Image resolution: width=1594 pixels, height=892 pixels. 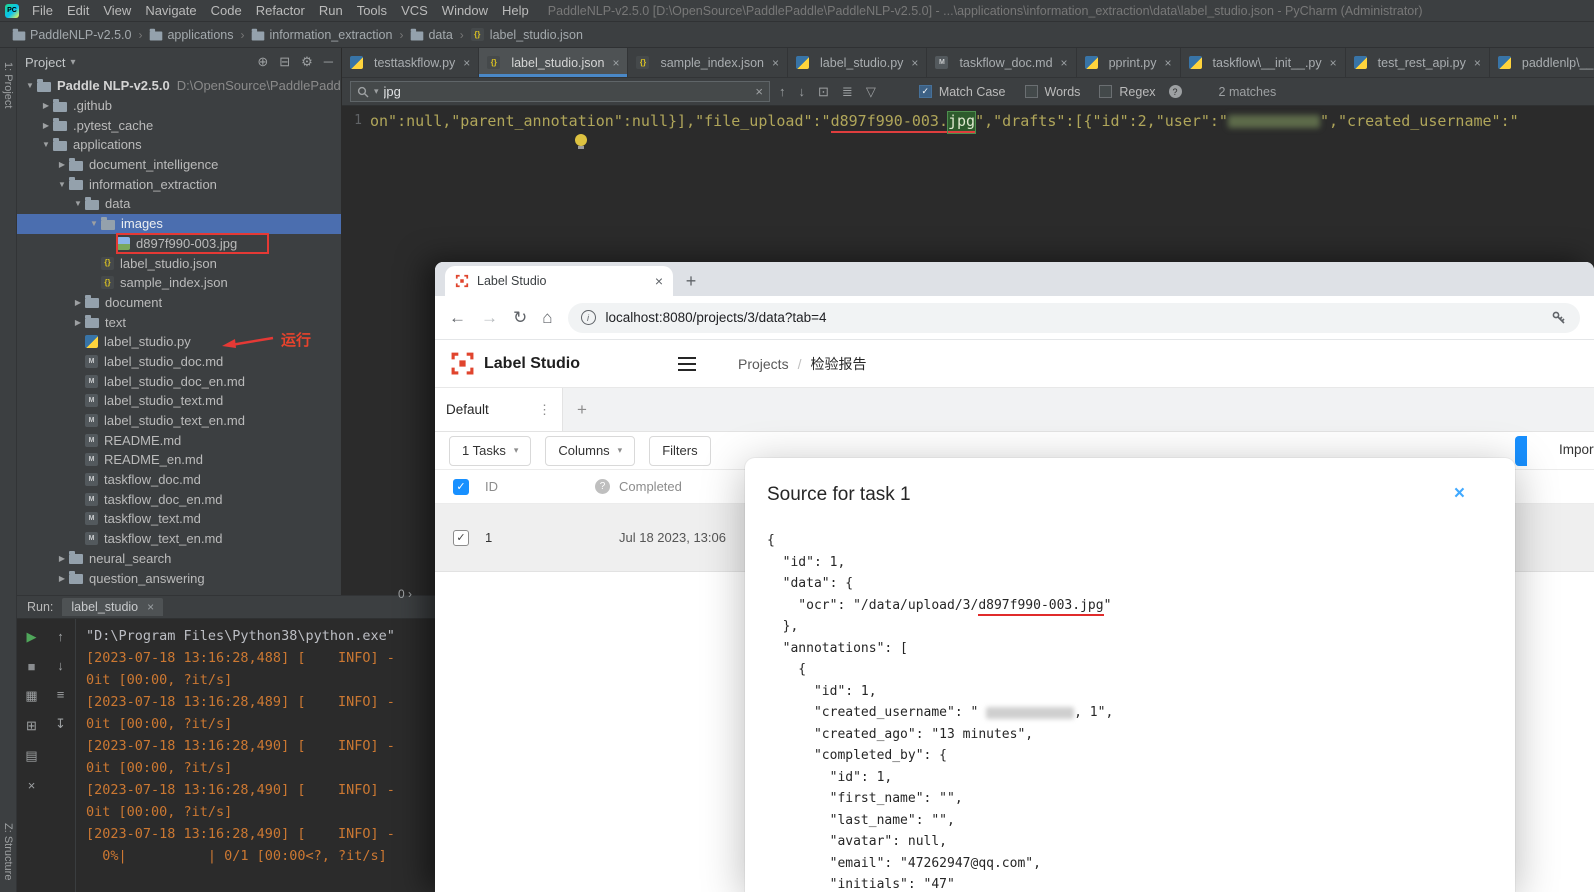 What do you see at coordinates (262, 62) in the screenshot?
I see `locate-file-icon: ⊕` at bounding box center [262, 62].